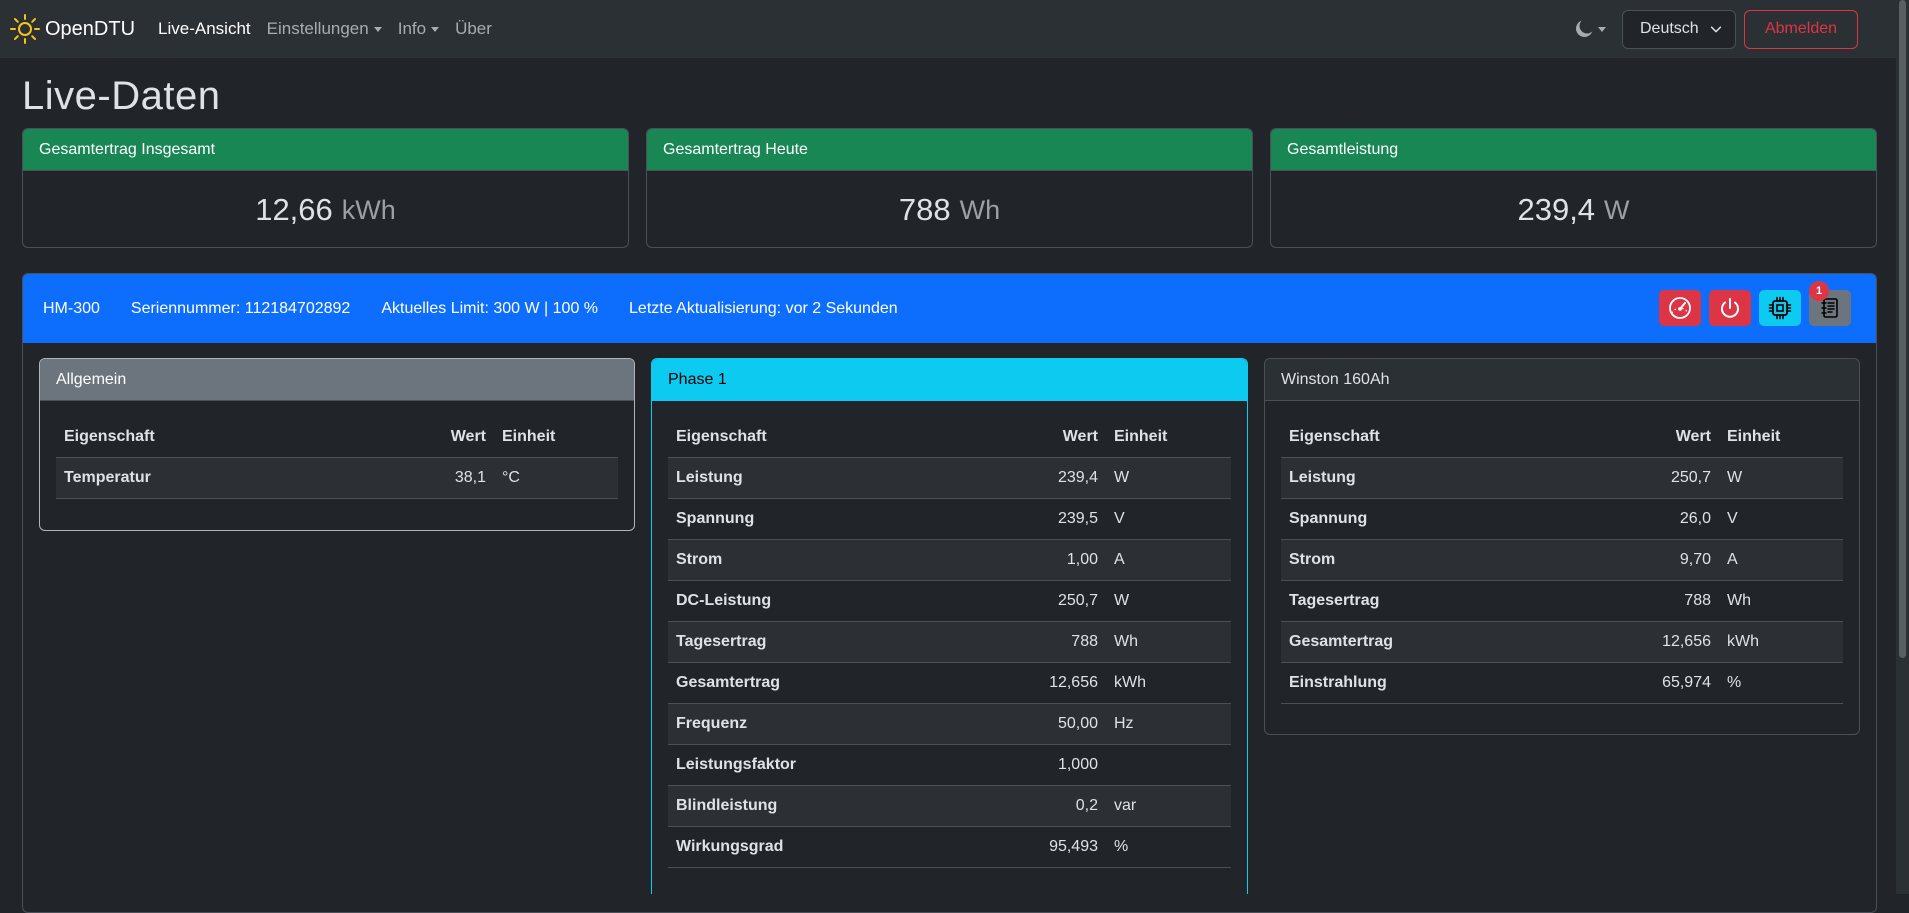 This screenshot has height=913, width=1909. I want to click on event-log-button: 1, so click(1830, 303).